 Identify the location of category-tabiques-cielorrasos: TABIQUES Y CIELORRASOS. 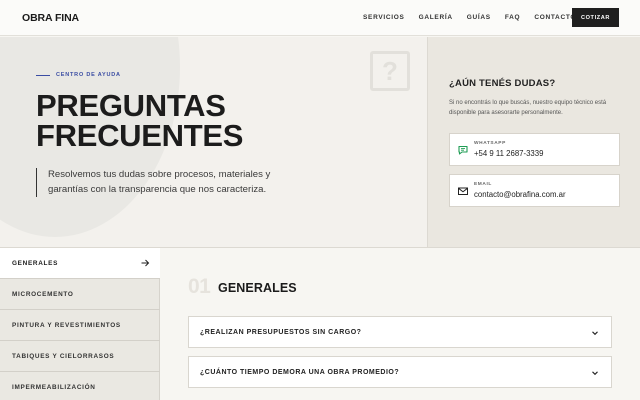
(80, 356).